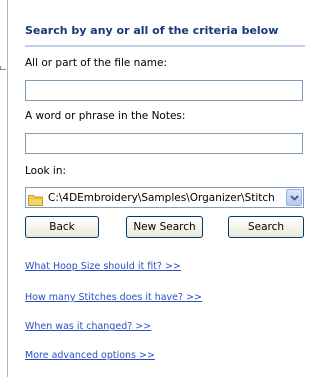 This screenshot has width=320, height=377. What do you see at coordinates (96, 63) in the screenshot?
I see `file-name-label: All or part of the file name:` at bounding box center [96, 63].